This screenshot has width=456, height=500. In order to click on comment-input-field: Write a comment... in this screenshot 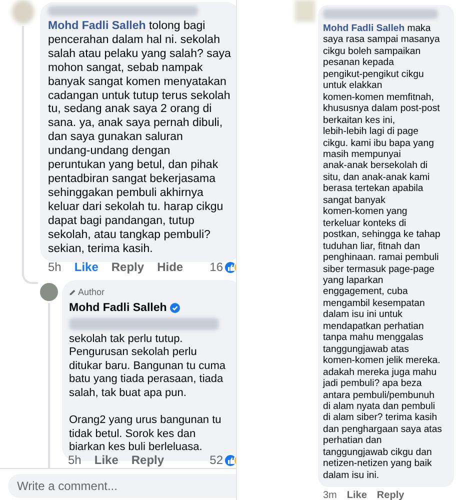, I will do `click(122, 486)`.